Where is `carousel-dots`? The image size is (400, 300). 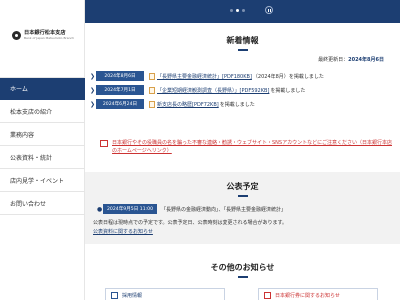 carousel-dots is located at coordinates (237, 10).